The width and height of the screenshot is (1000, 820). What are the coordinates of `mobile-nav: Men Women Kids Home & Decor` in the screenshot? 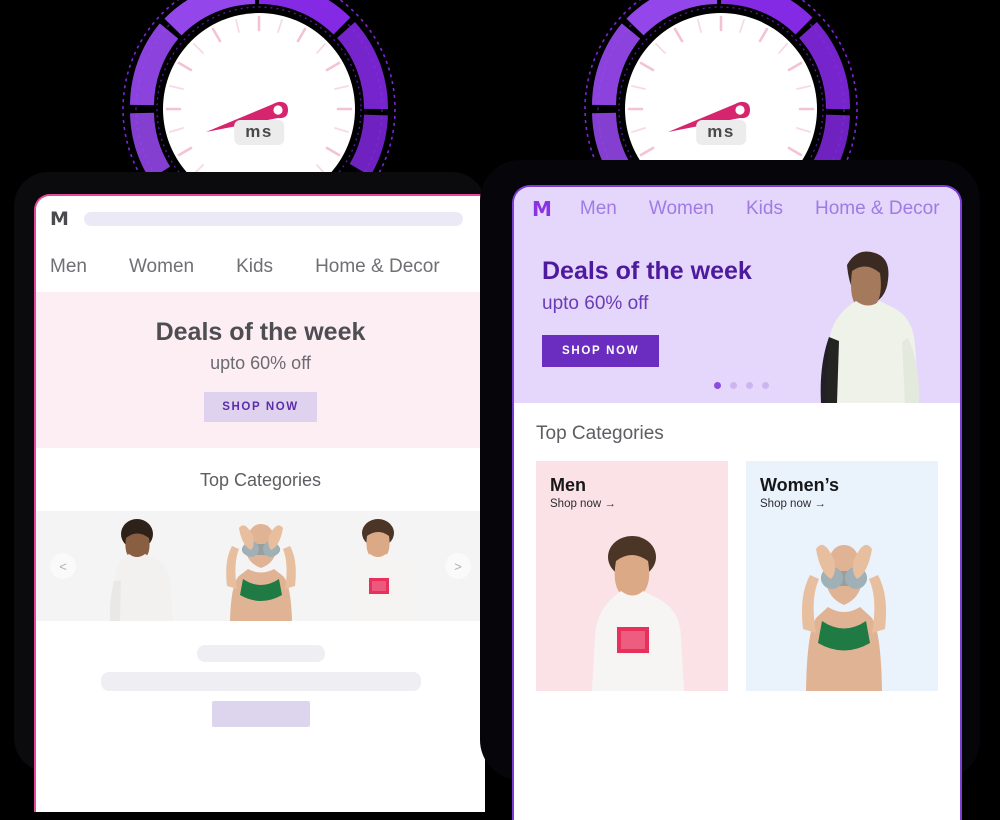 It's located at (260, 267).